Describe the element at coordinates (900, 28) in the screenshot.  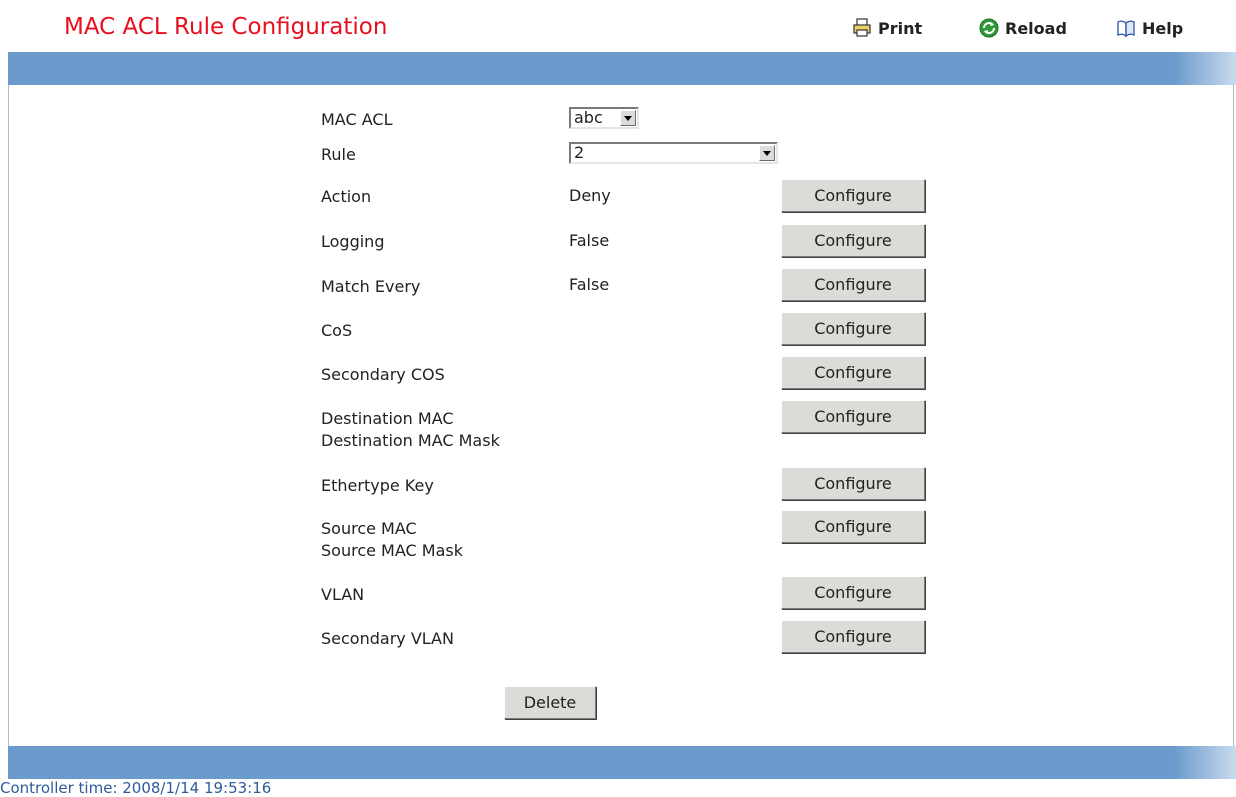
I see `print-label: Print` at that location.